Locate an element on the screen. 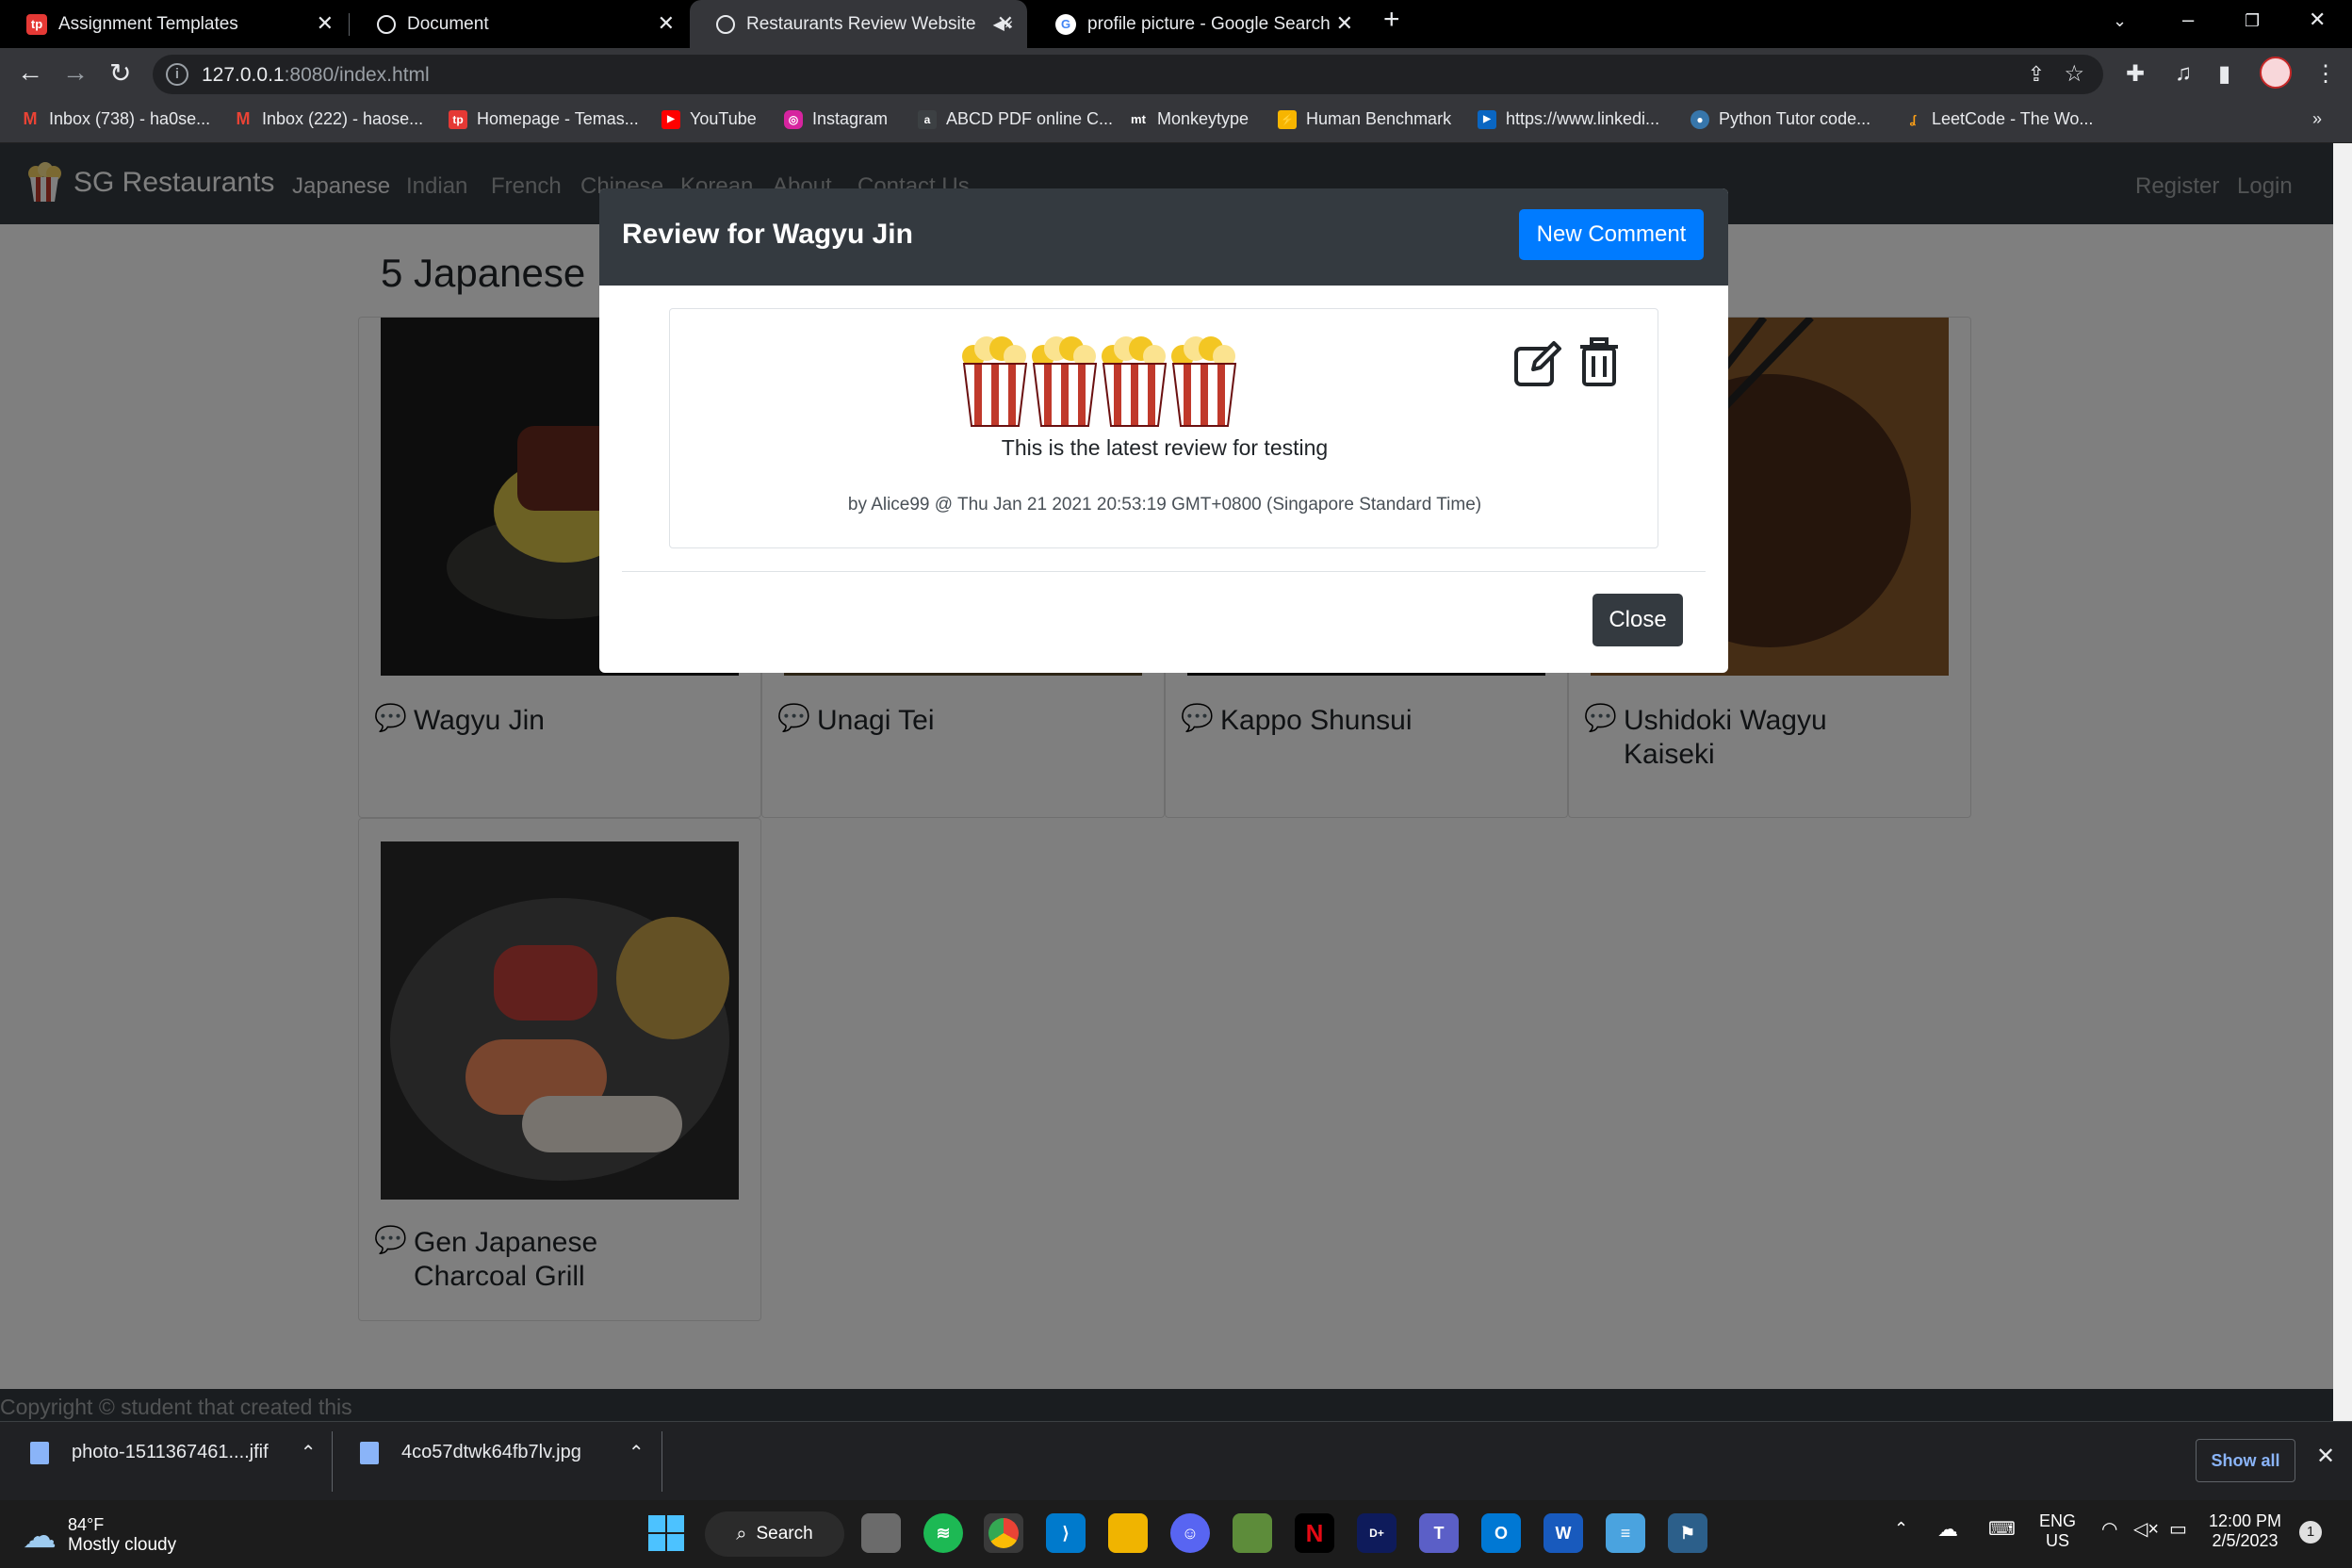  weather-temp: 84°F is located at coordinates (86, 1524).